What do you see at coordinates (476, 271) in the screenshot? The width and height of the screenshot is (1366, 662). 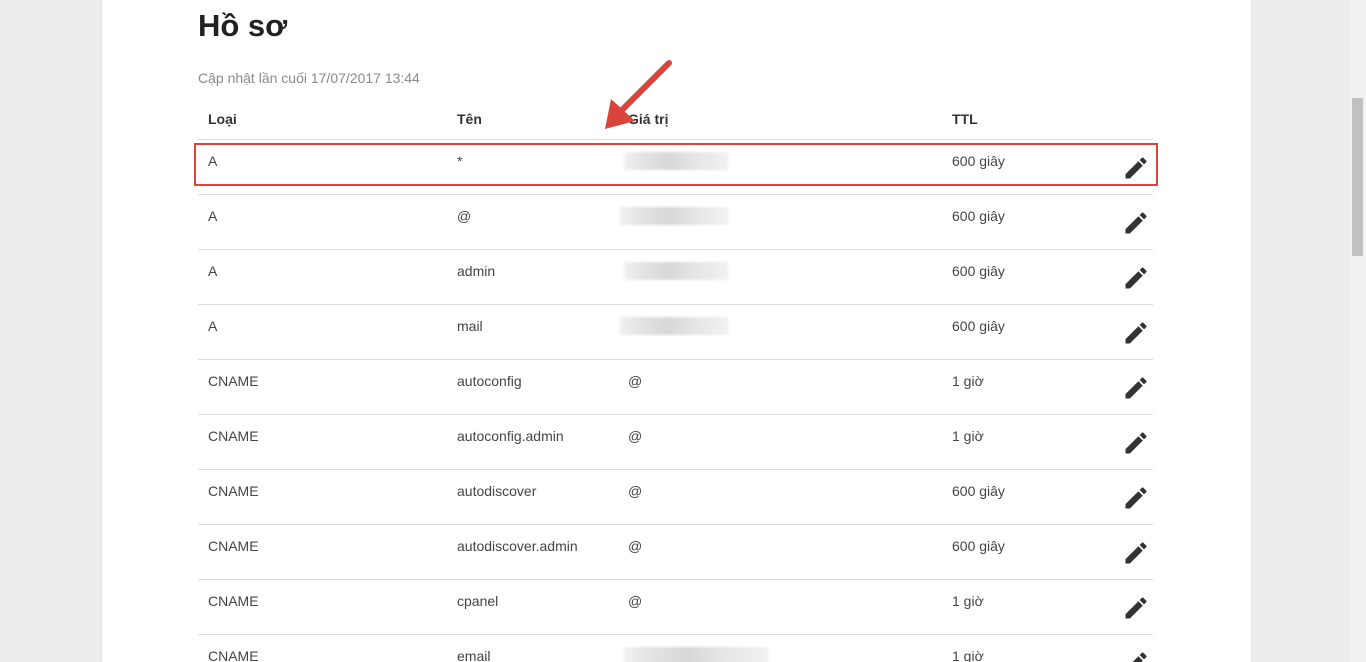 I see `record-name: admin` at bounding box center [476, 271].